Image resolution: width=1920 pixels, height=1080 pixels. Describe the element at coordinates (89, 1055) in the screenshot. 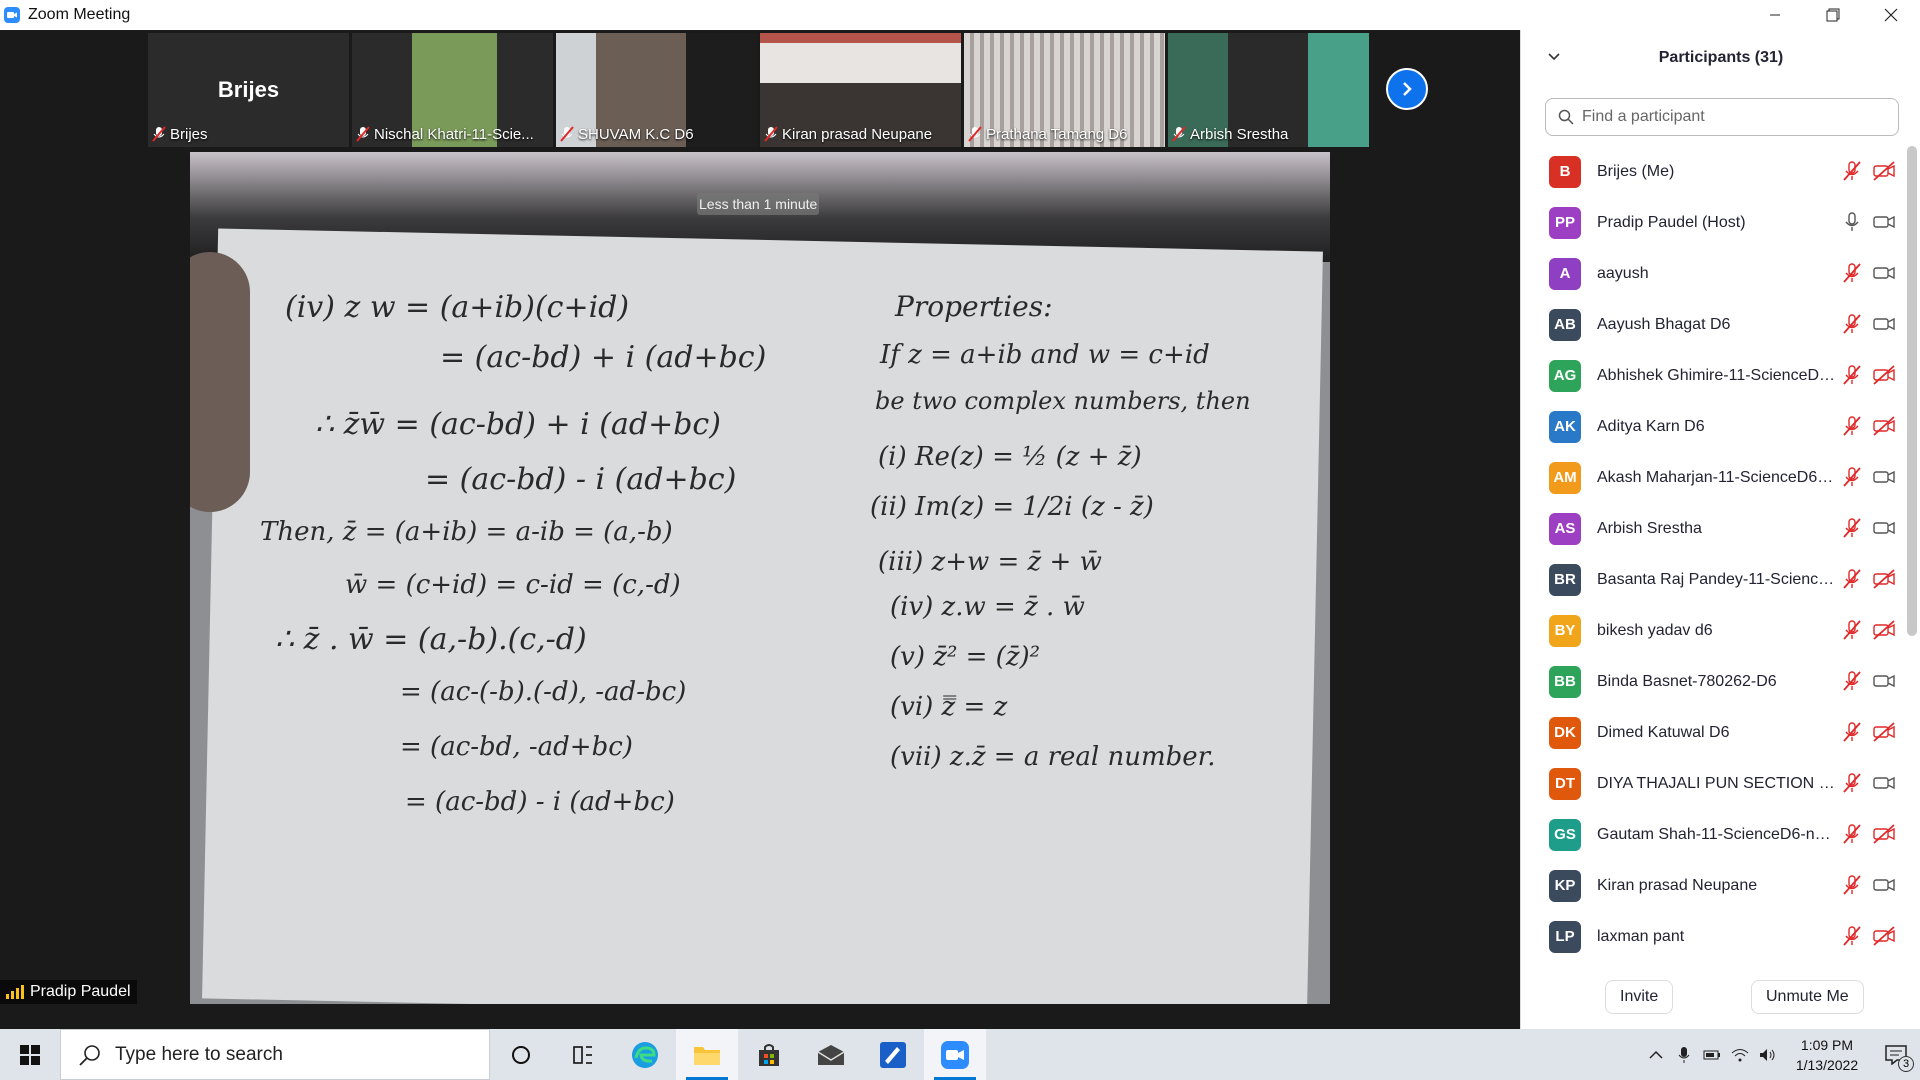

I see `search-icon` at that location.